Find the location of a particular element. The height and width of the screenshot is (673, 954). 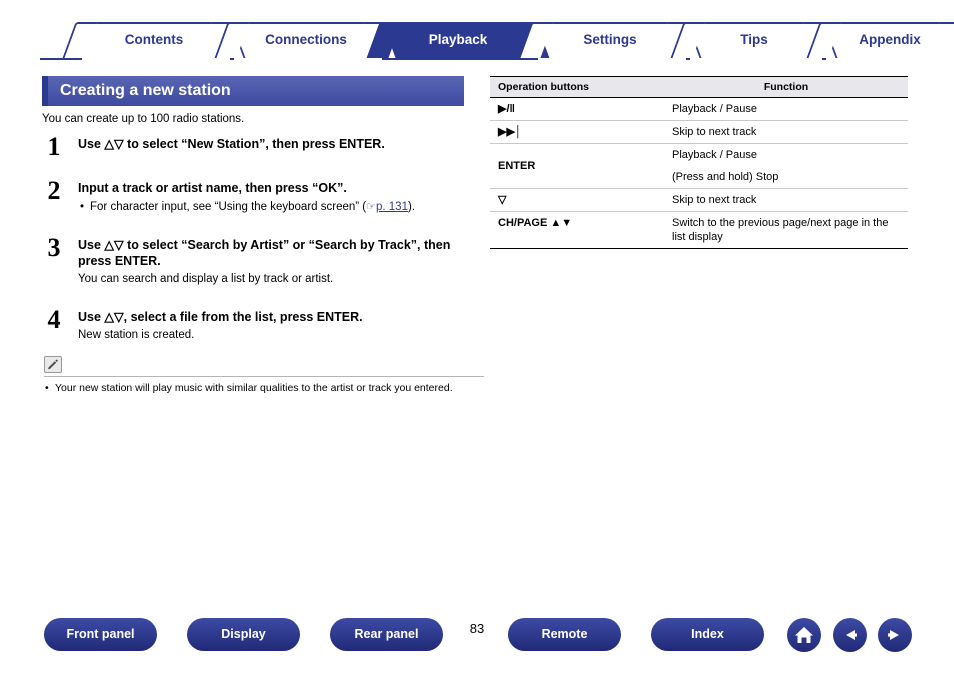

tab-playback: Playback is located at coordinates (458, 41).